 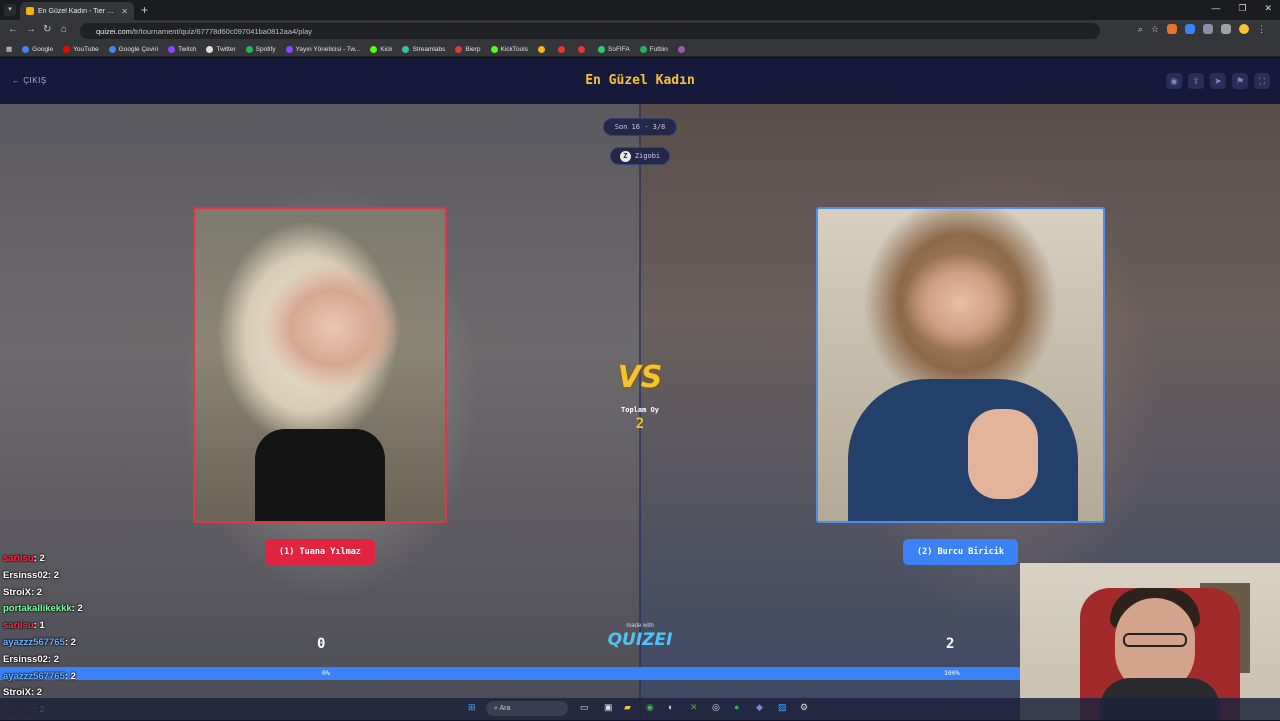 I want to click on browser-tab: En Güzel Kadın - Tier List, Kör S ✕, so click(x=77, y=11).